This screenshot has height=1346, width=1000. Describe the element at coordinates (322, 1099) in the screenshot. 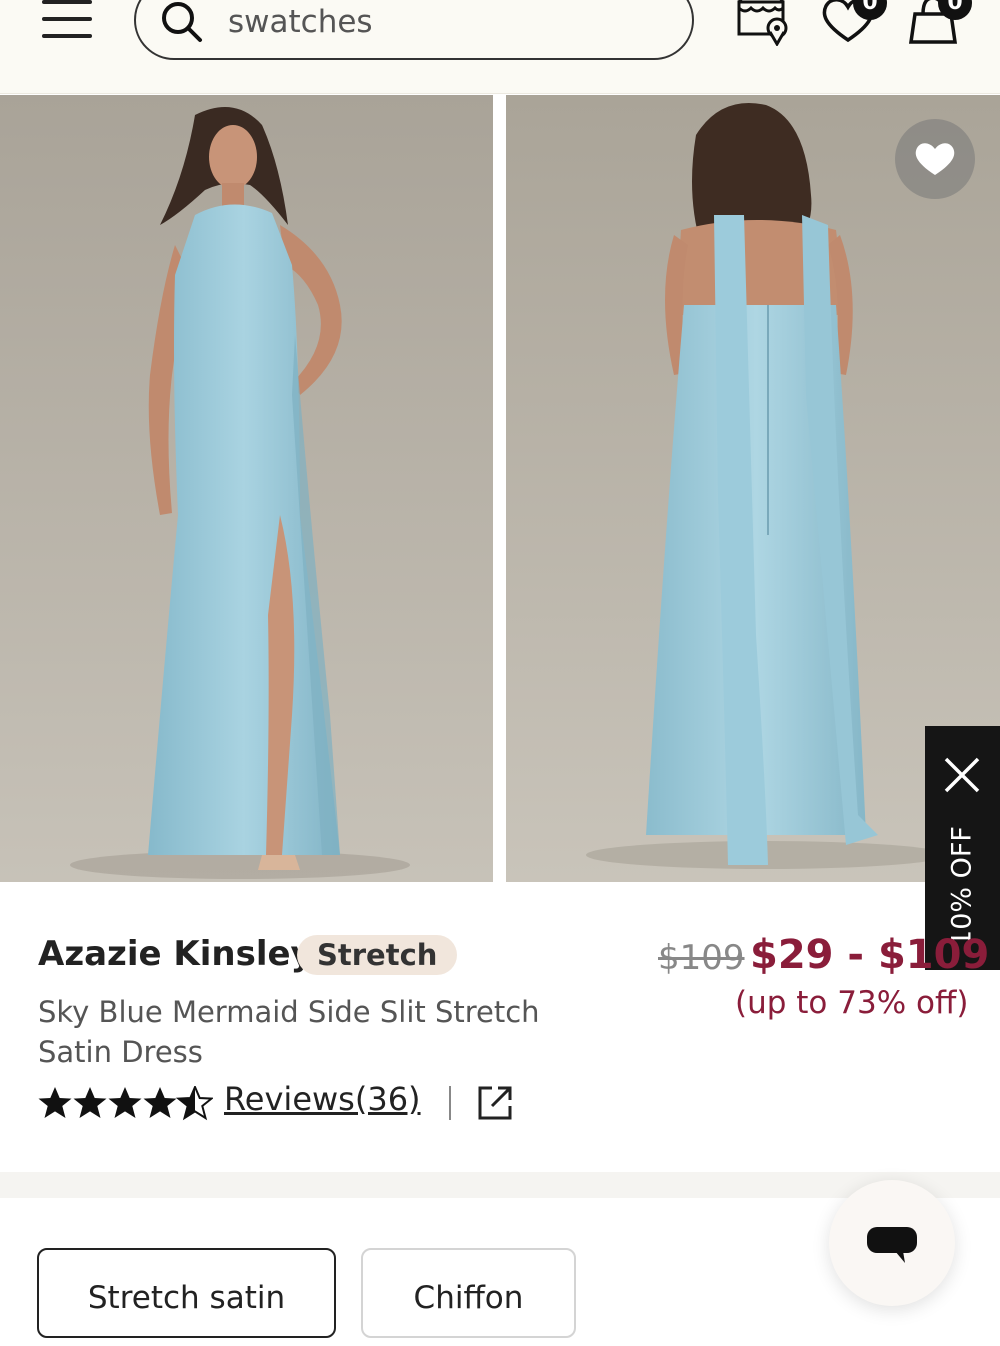

I see `reviews-link: Reviews(36)` at that location.